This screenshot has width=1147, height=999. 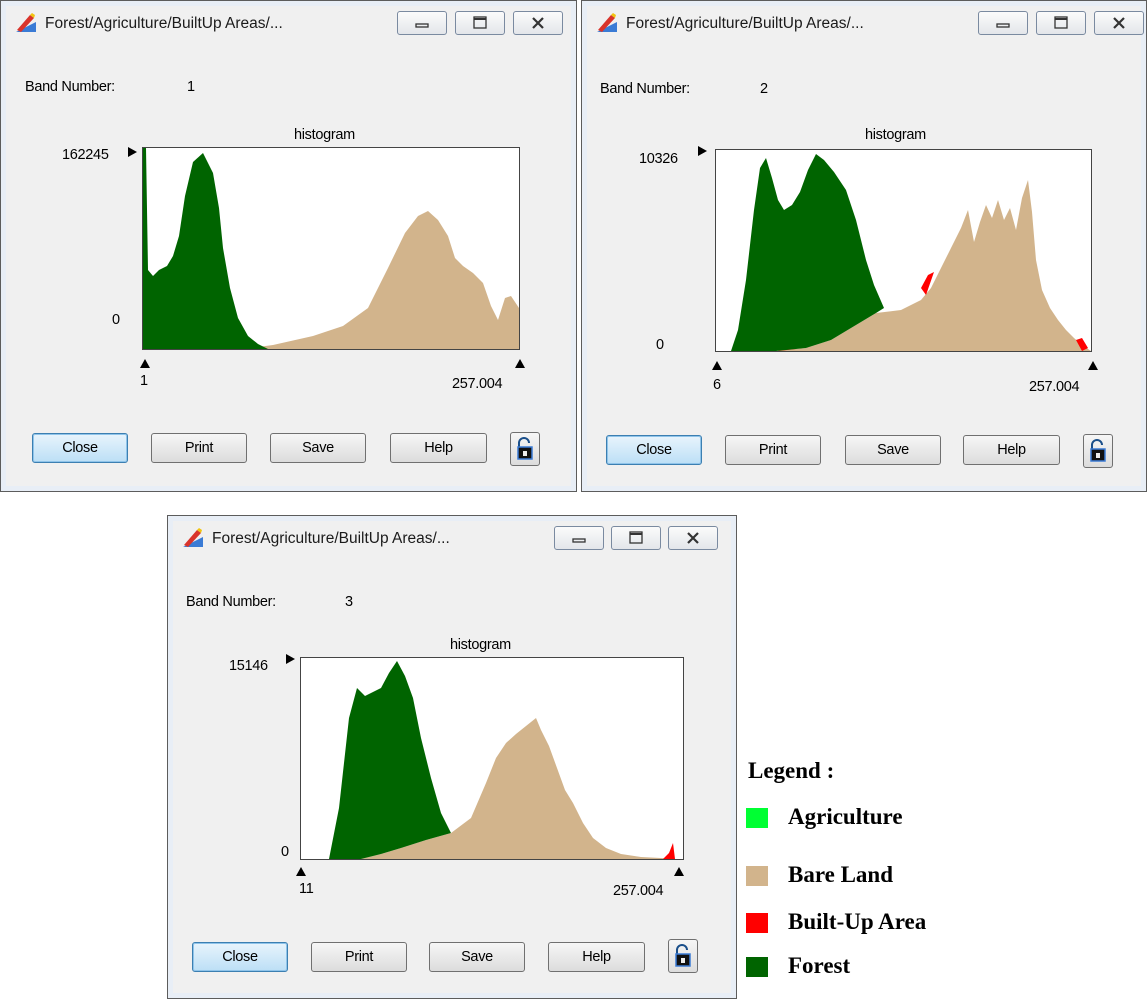 I want to click on x-min-label: 11, so click(x=306, y=889).